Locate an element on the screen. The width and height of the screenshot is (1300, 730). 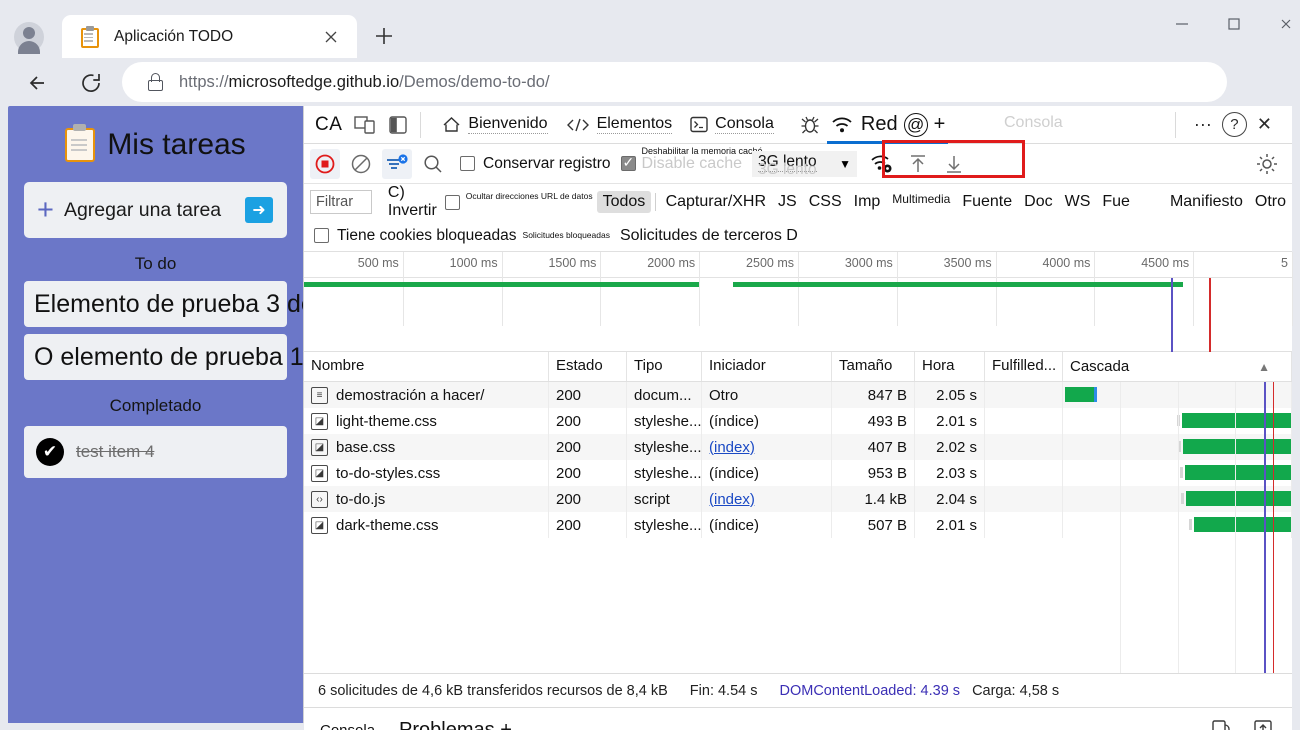
lock-icon is located at coordinates (155, 82).